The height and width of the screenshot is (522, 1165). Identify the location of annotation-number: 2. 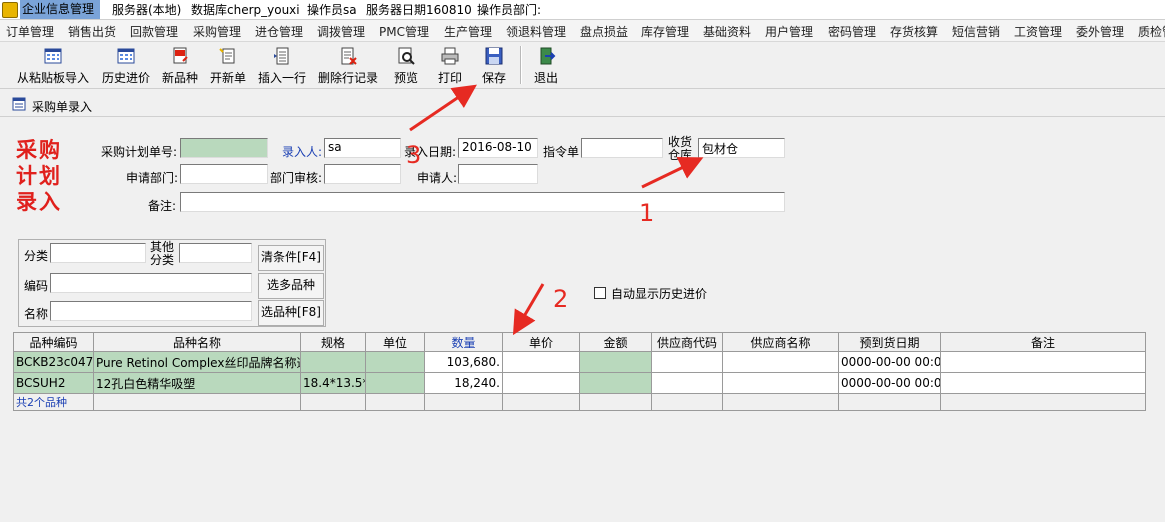
(561, 299).